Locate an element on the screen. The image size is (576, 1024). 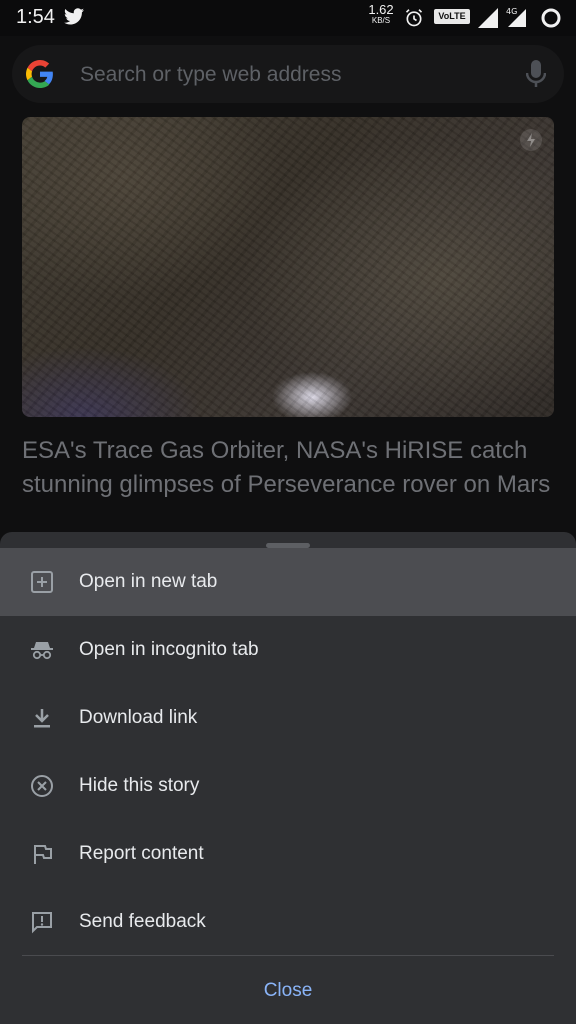
network-type-label: 4G is located at coordinates (511, 11).